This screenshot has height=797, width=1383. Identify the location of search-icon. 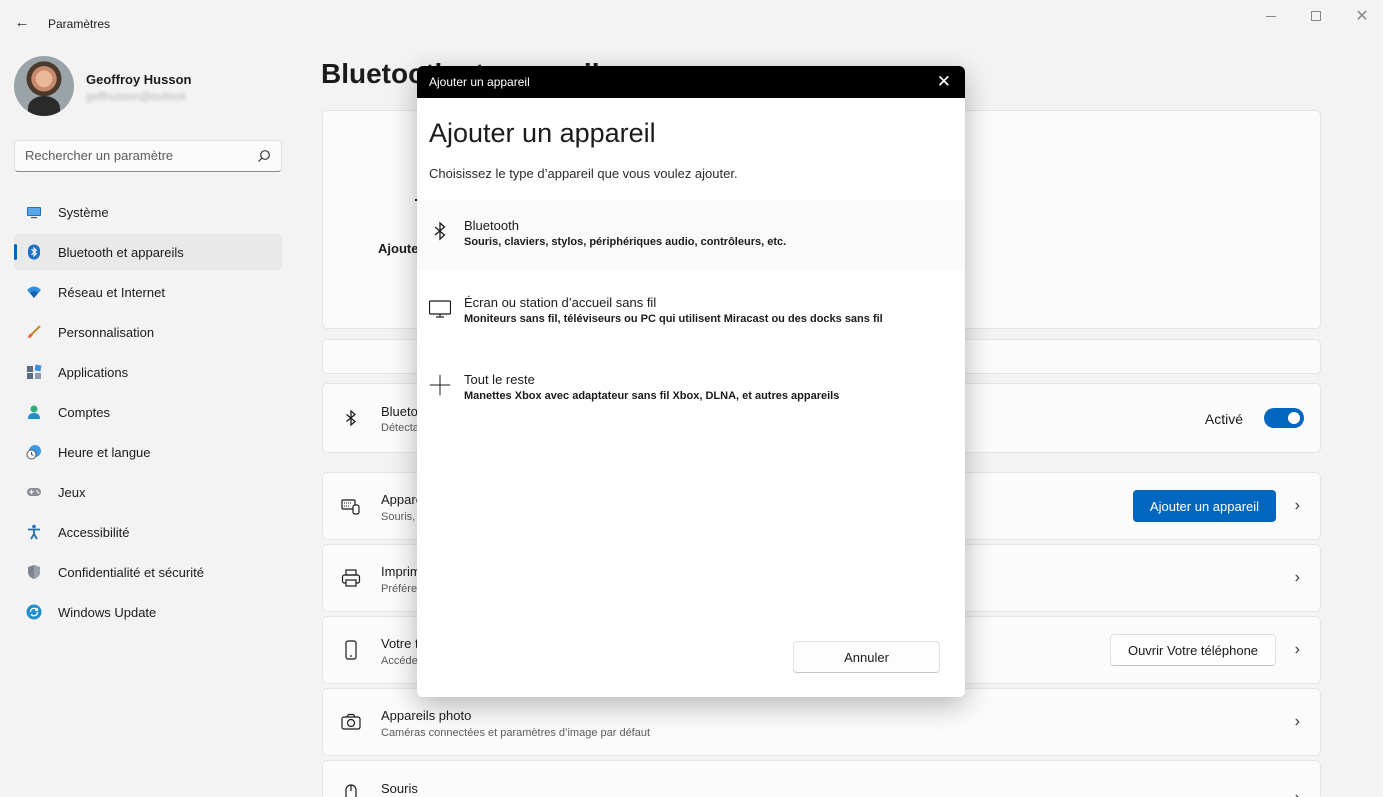
(264, 156).